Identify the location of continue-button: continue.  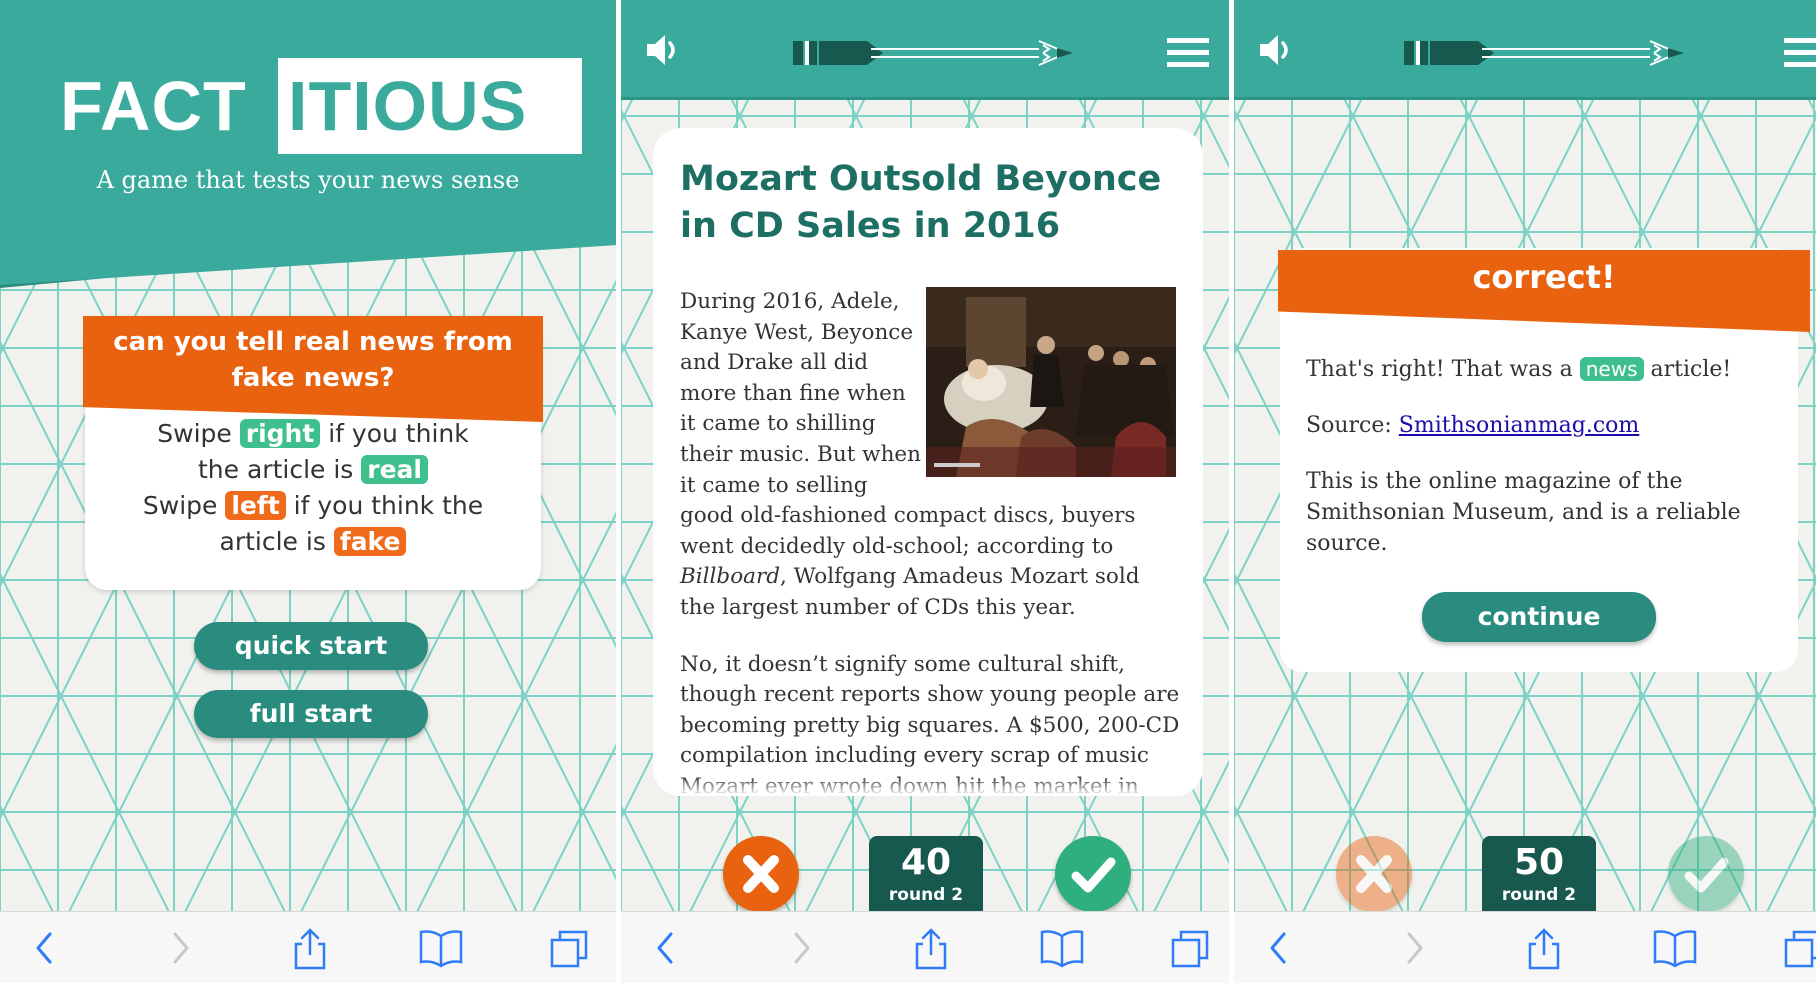
(1539, 617).